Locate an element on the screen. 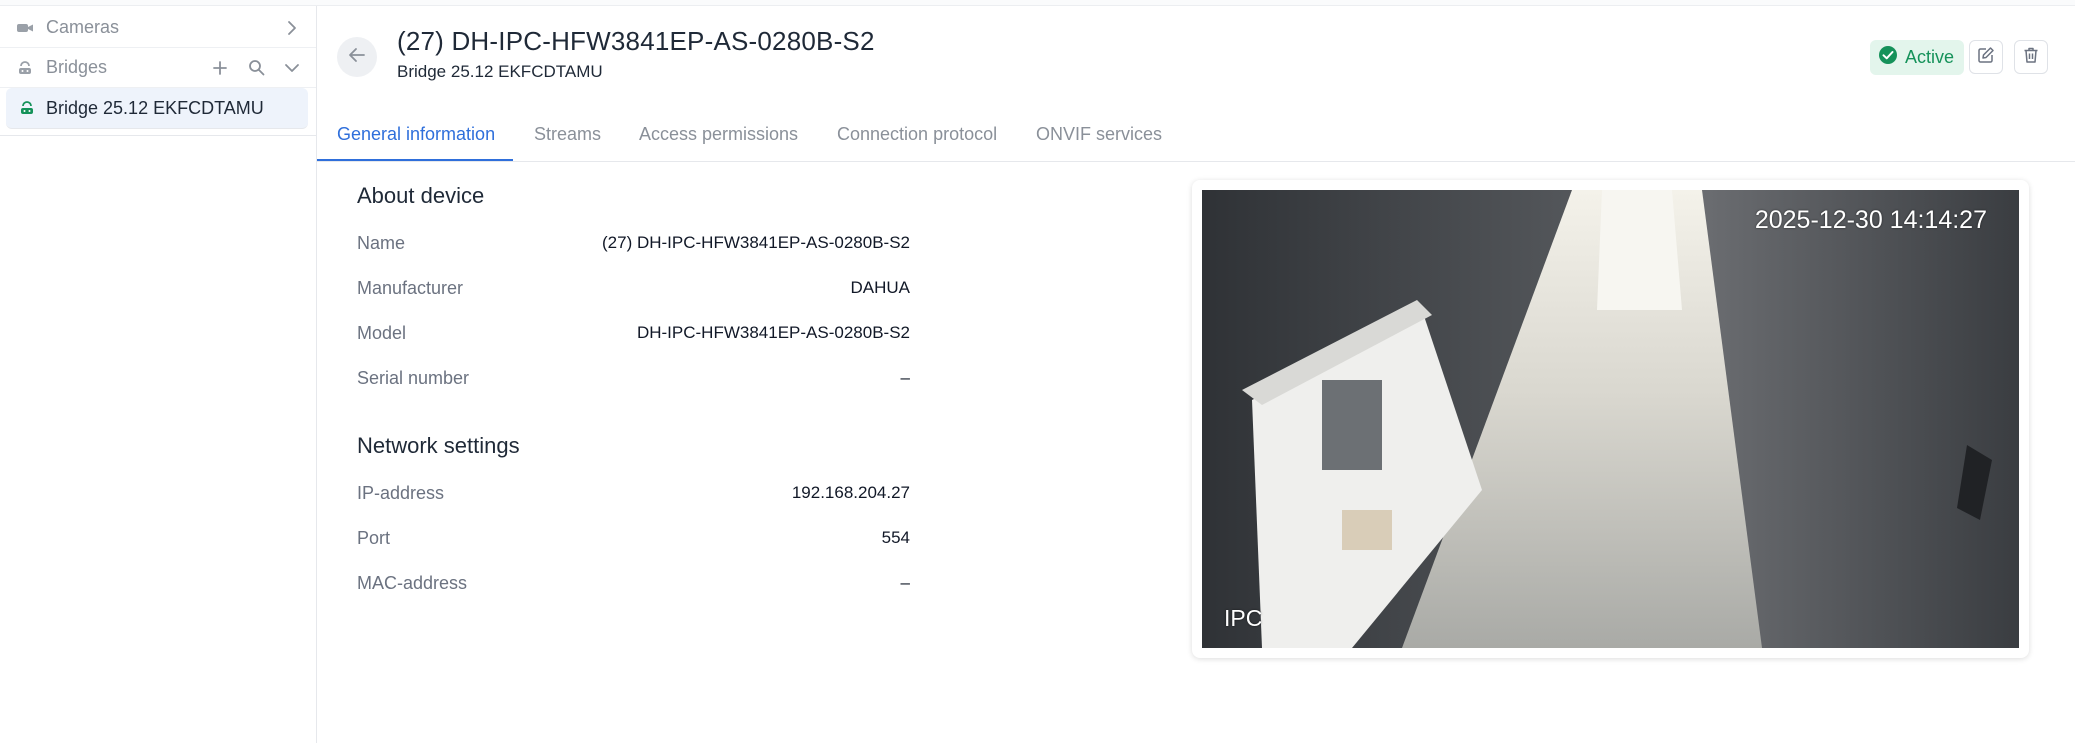 This screenshot has height=743, width=2075. back-button is located at coordinates (357, 57).